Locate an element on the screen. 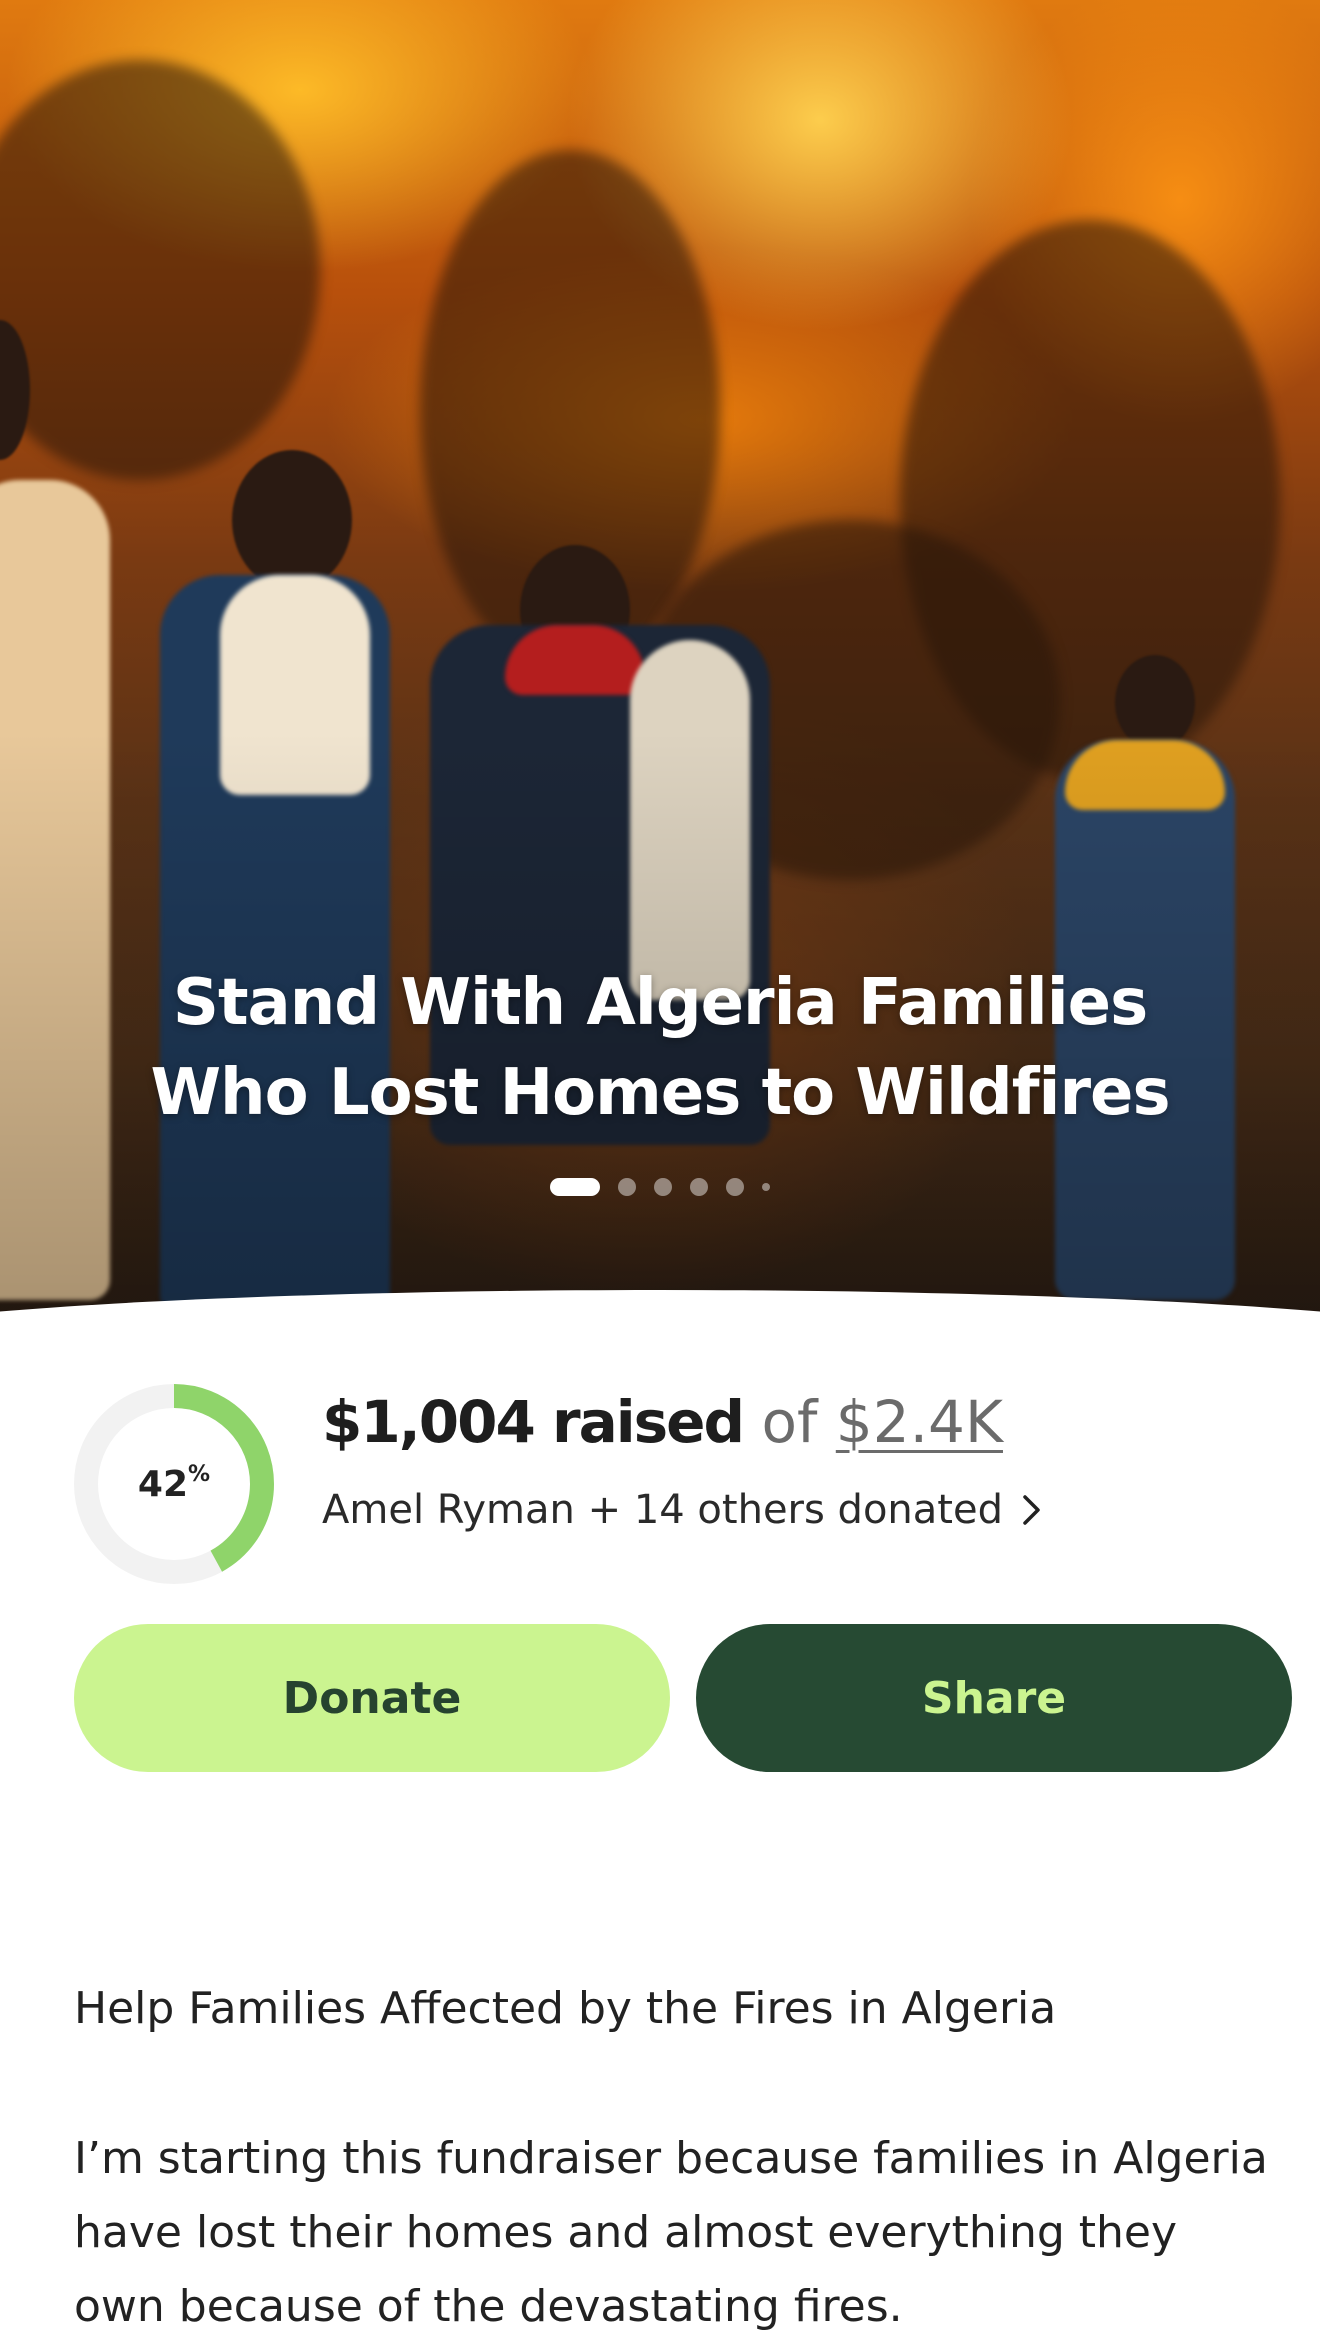 The width and height of the screenshot is (1320, 2330). donors-link: Amel Ryman + 14 others donated is located at coordinates (682, 1510).